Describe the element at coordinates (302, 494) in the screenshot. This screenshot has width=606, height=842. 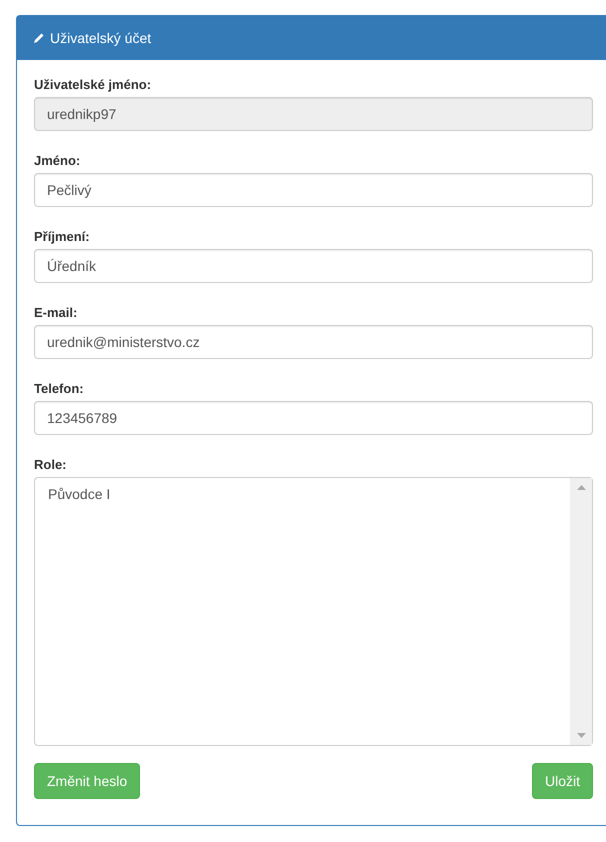
I see `role-option: Původce I` at that location.